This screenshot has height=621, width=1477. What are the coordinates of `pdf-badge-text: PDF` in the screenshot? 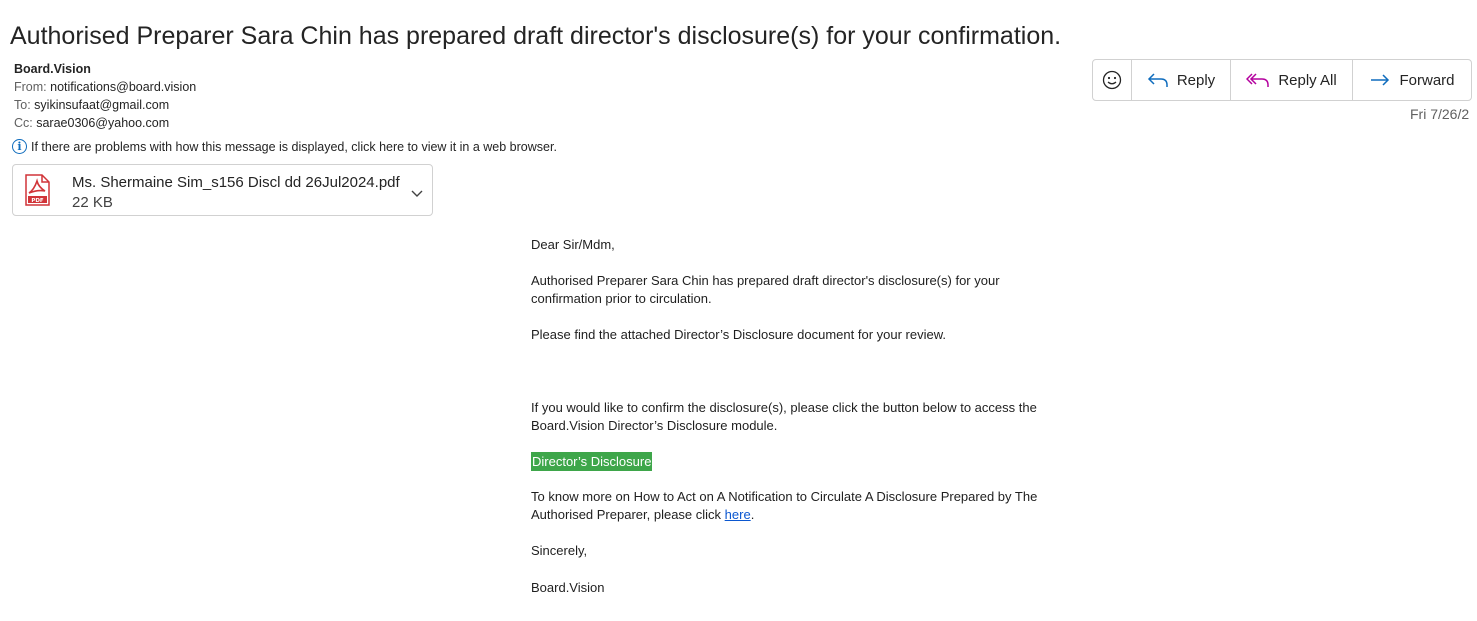 It's located at (37, 201).